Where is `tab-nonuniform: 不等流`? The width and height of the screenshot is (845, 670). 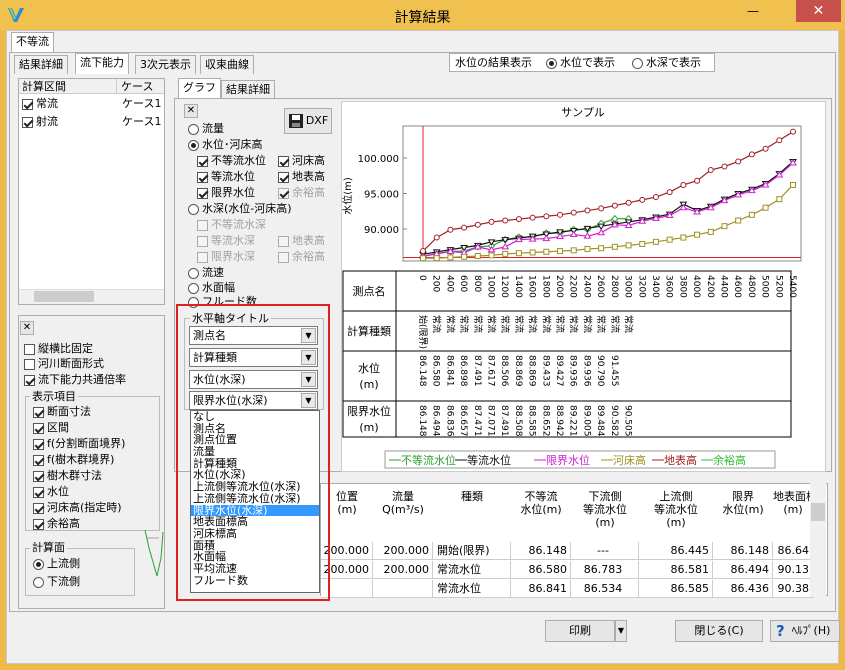 tab-nonuniform: 不等流 is located at coordinates (32, 42).